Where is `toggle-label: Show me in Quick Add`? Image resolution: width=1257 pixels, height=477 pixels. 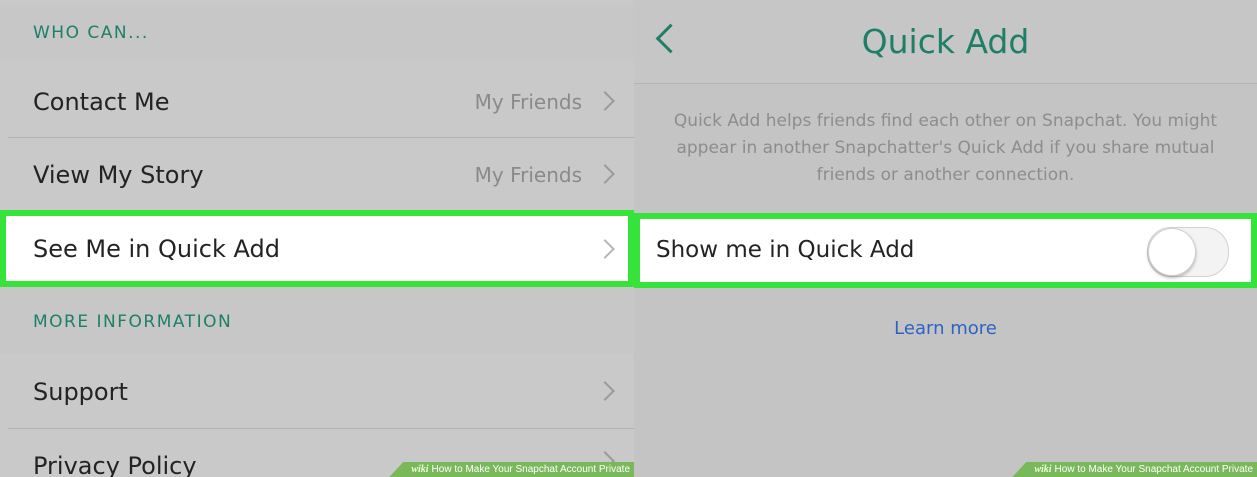
toggle-label: Show me in Quick Add is located at coordinates (785, 250).